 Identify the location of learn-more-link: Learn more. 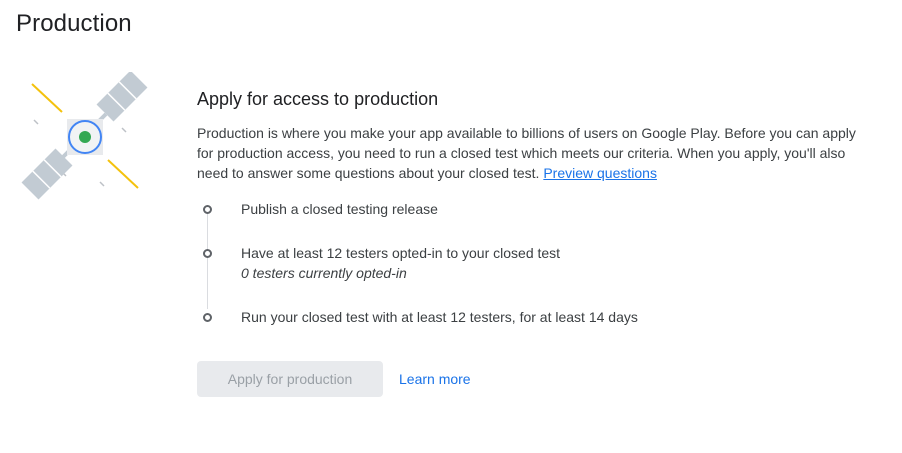
(435, 379).